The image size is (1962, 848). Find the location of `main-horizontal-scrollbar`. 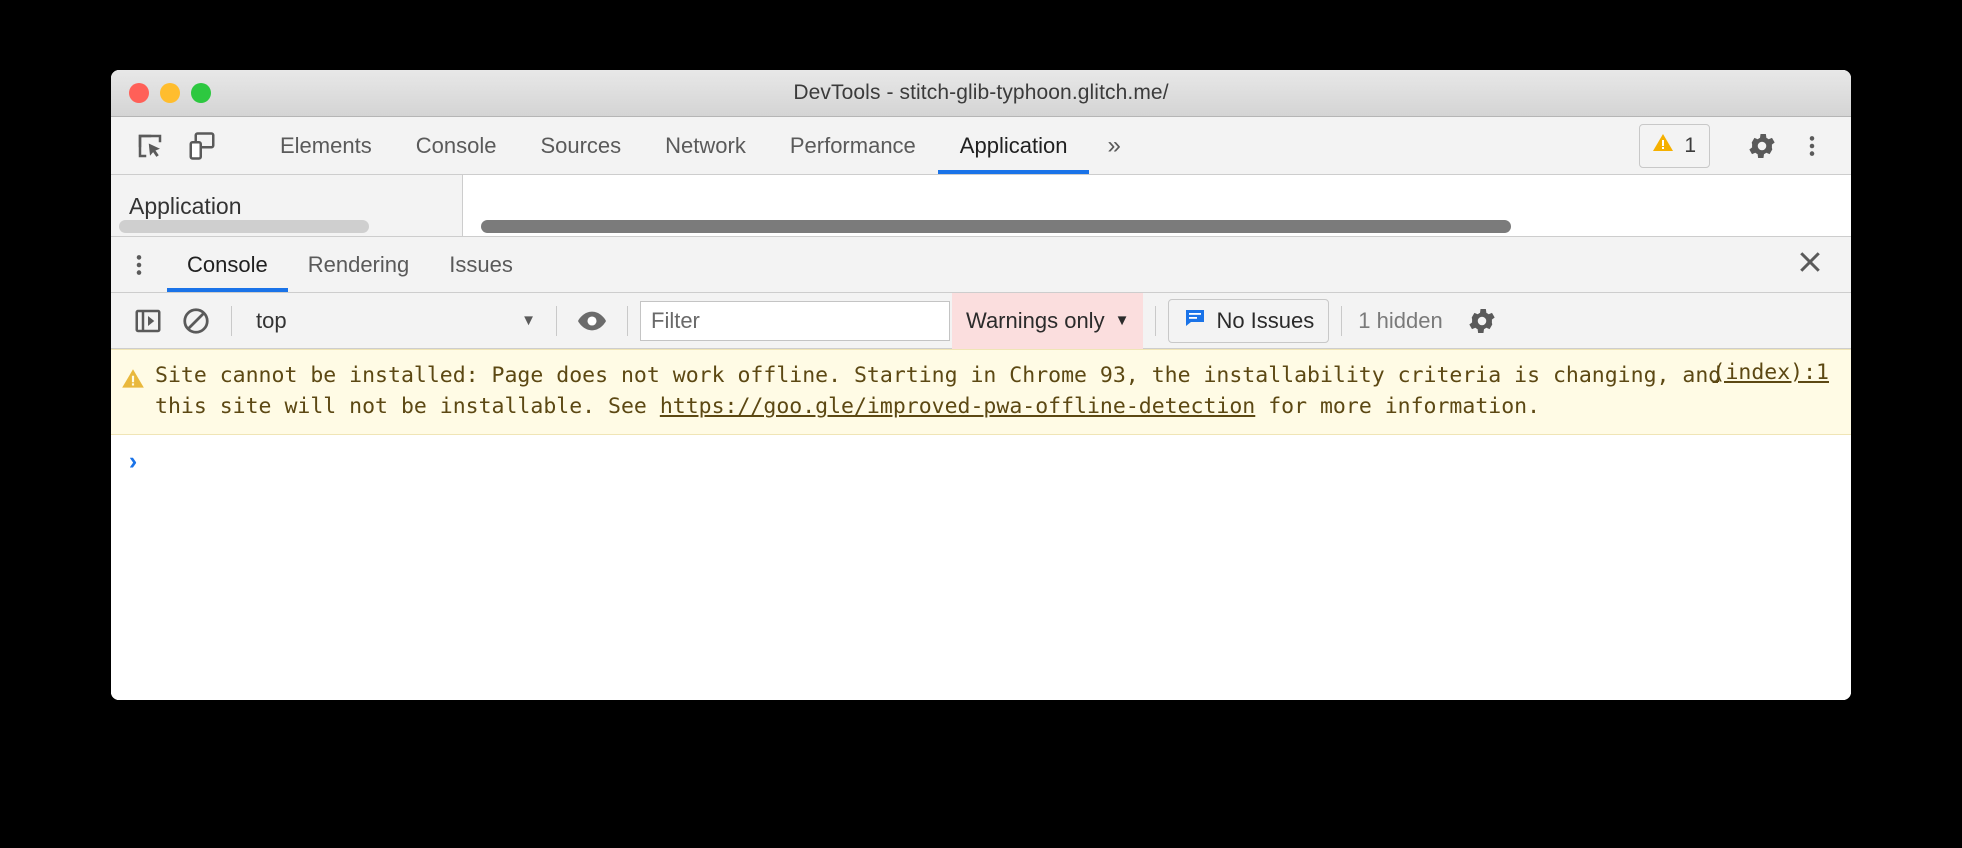

main-horizontal-scrollbar is located at coordinates (996, 226).